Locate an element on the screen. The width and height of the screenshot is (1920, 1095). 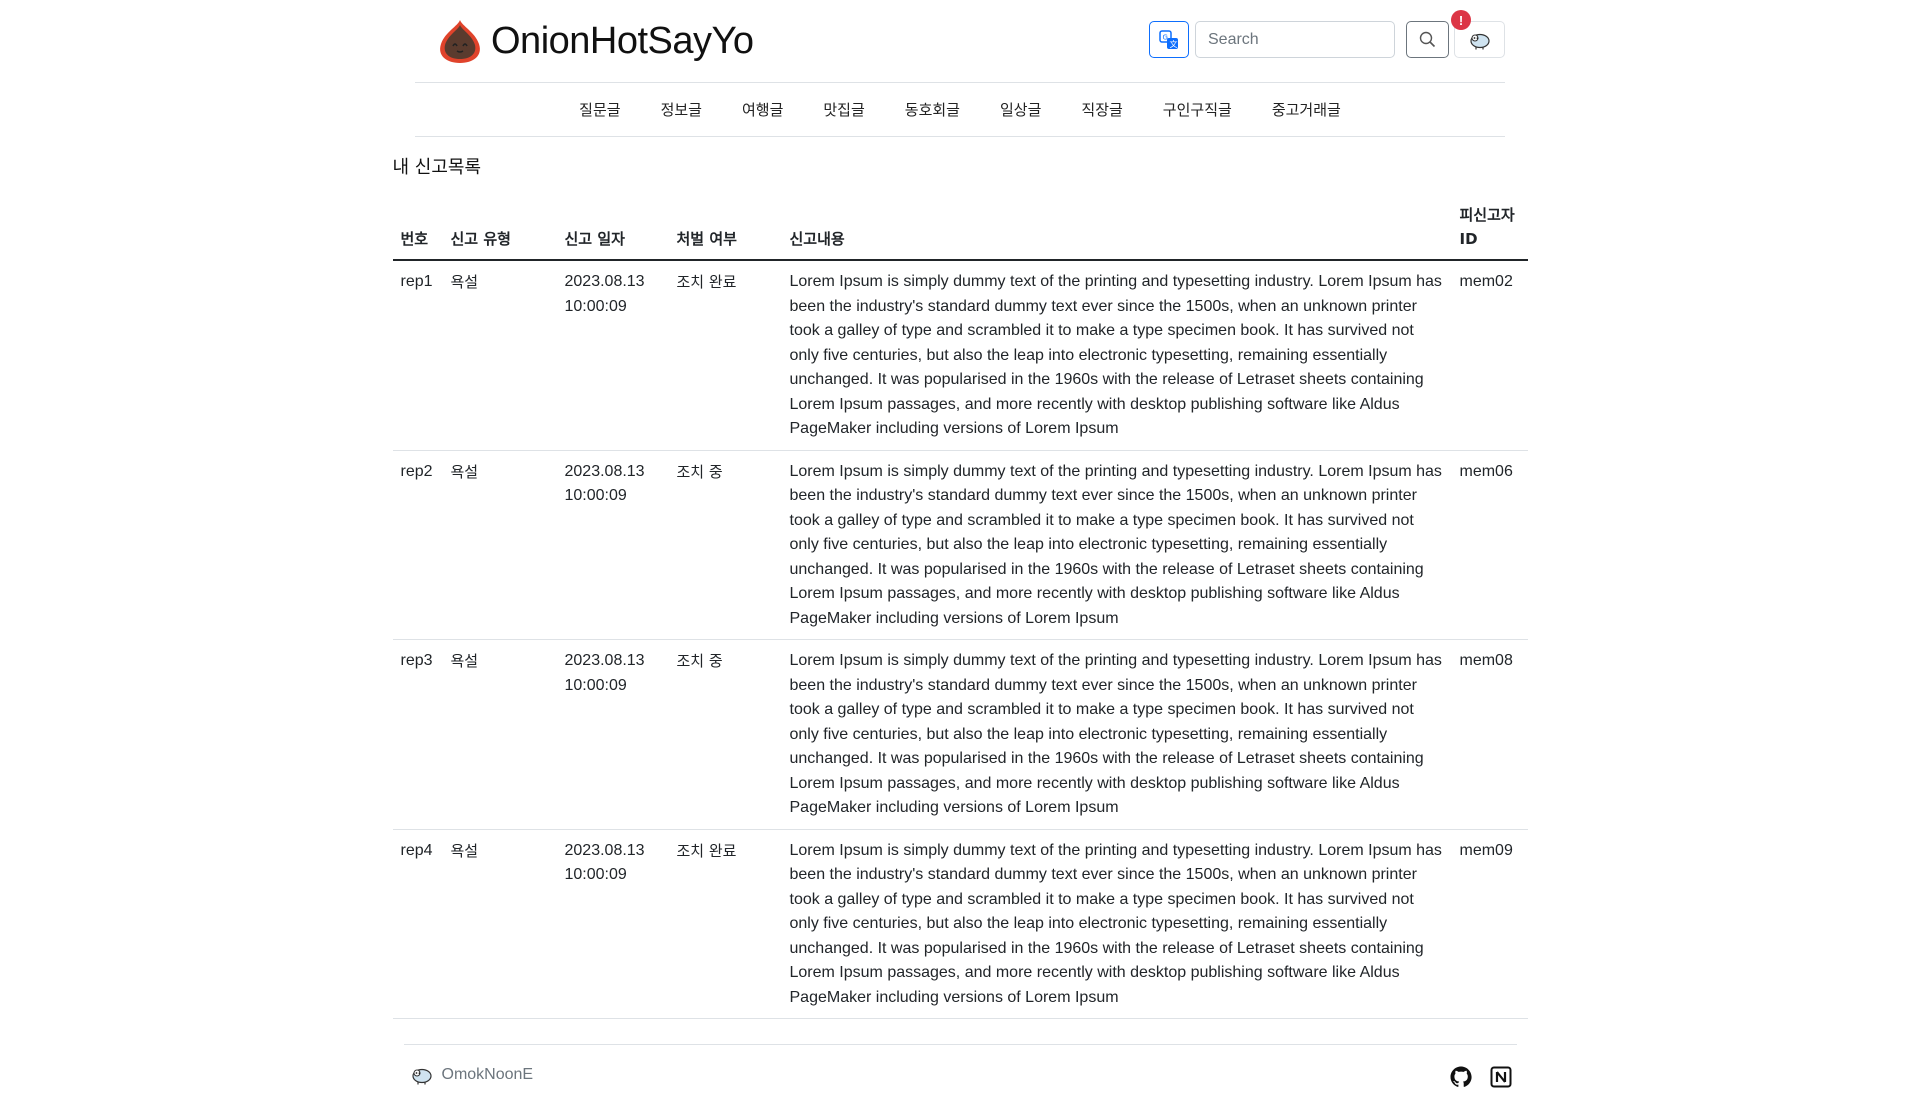
brand-link: OnionHotSayYo is located at coordinates (594, 41).